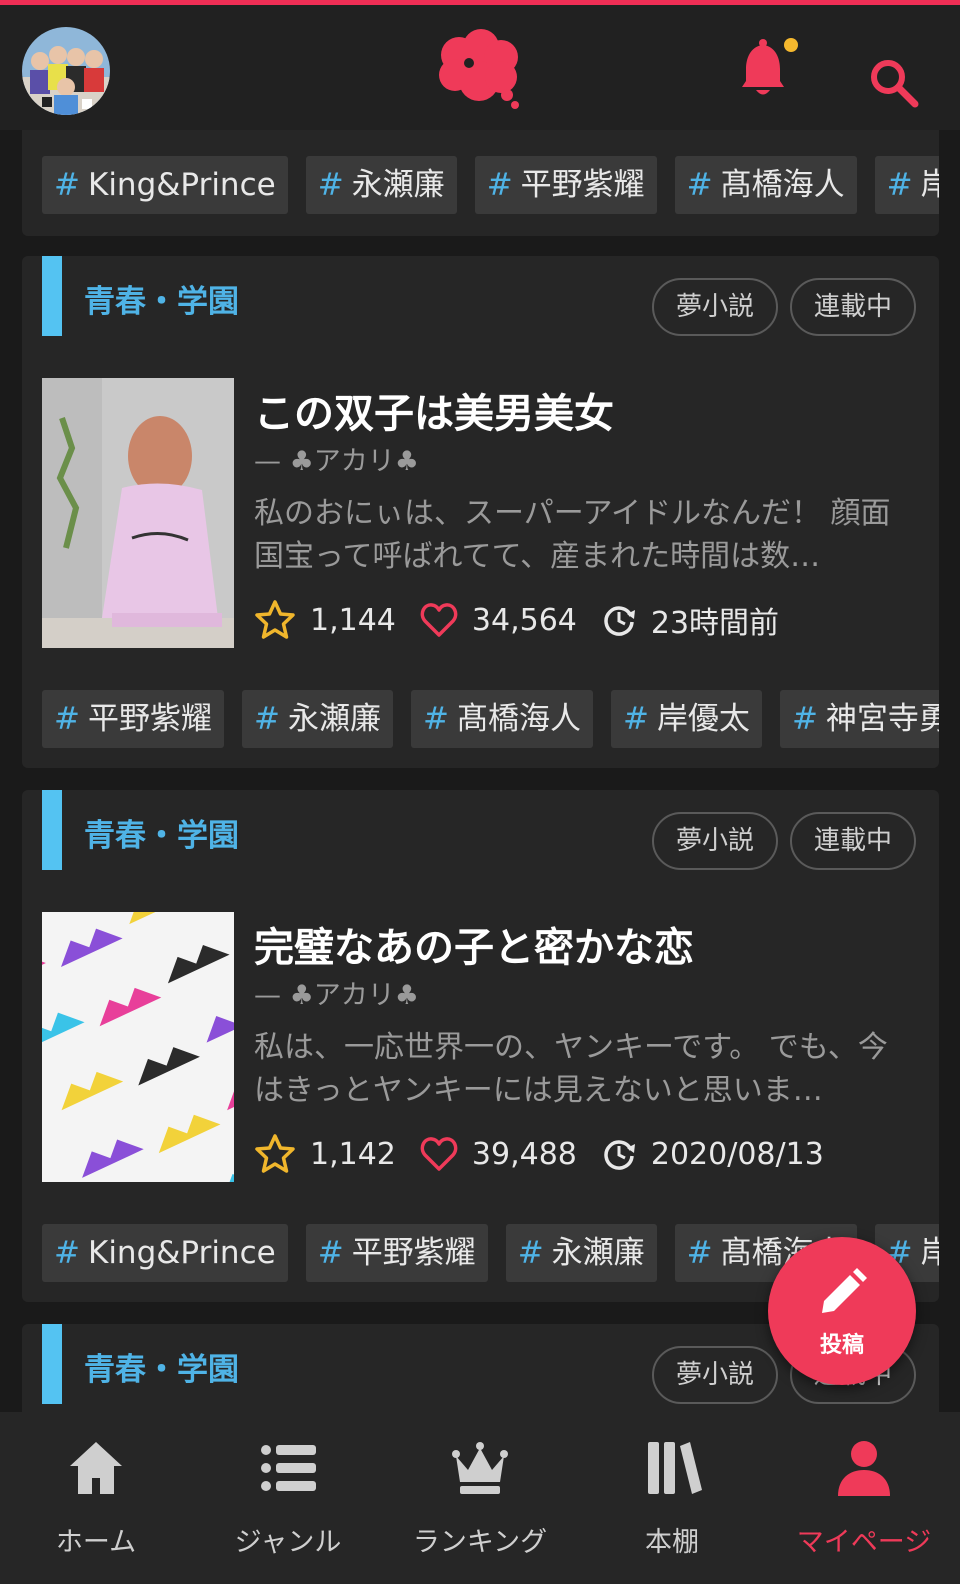 The image size is (960, 1584). I want to click on nav-genre: ジャンル, so click(288, 1498).